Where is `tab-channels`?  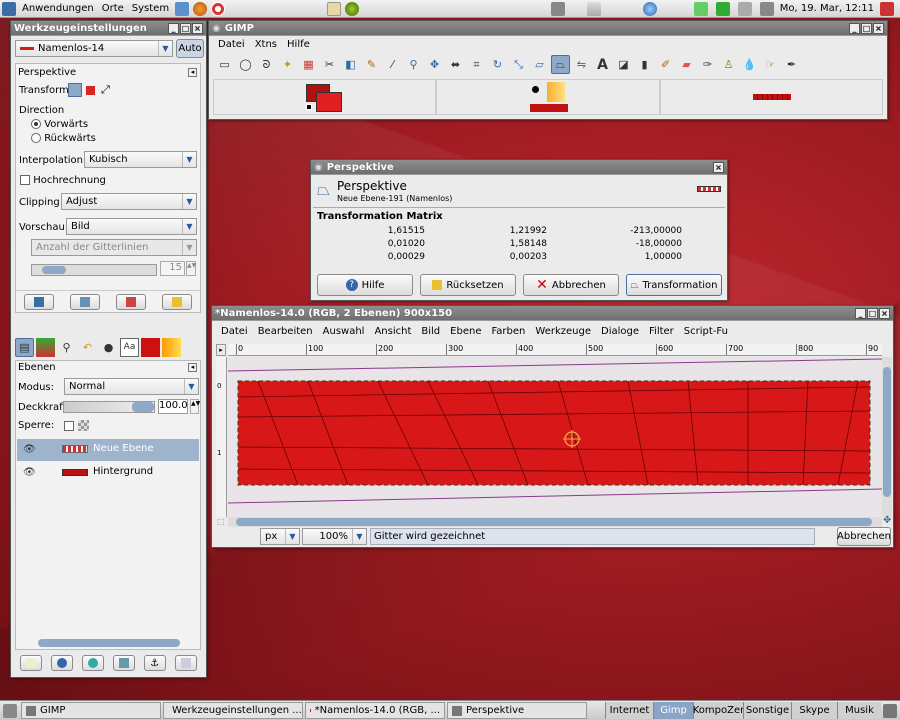
tab-channels is located at coordinates (45, 347).